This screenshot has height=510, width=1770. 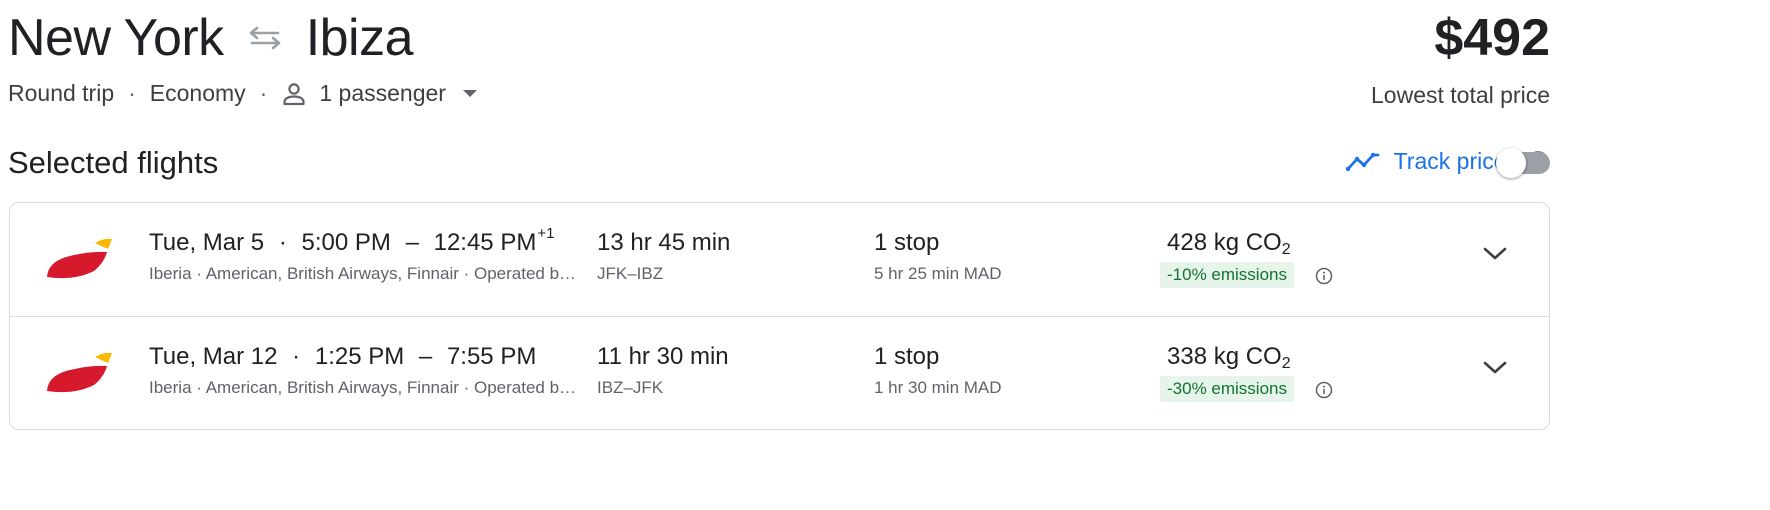 I want to click on flight-duration: 13 hr 45 min, so click(x=664, y=242).